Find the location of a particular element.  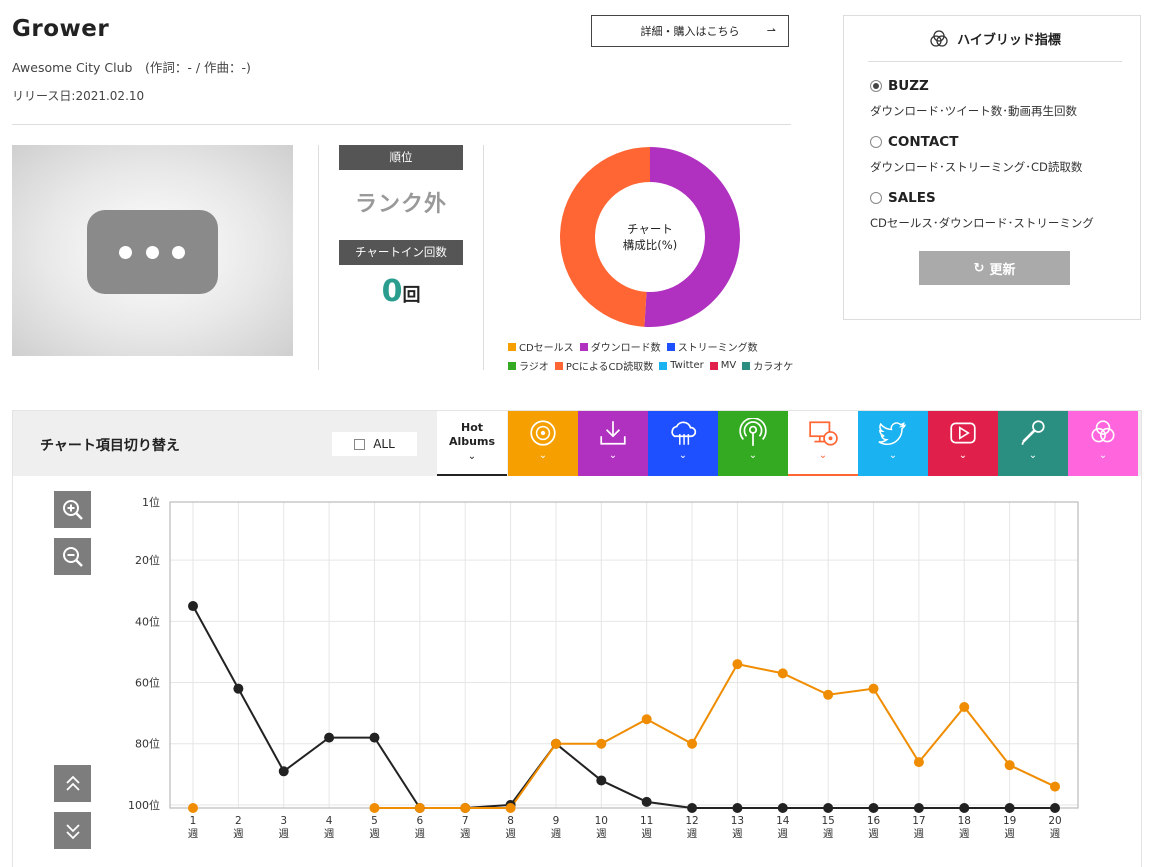

radio-sales is located at coordinates (876, 198).